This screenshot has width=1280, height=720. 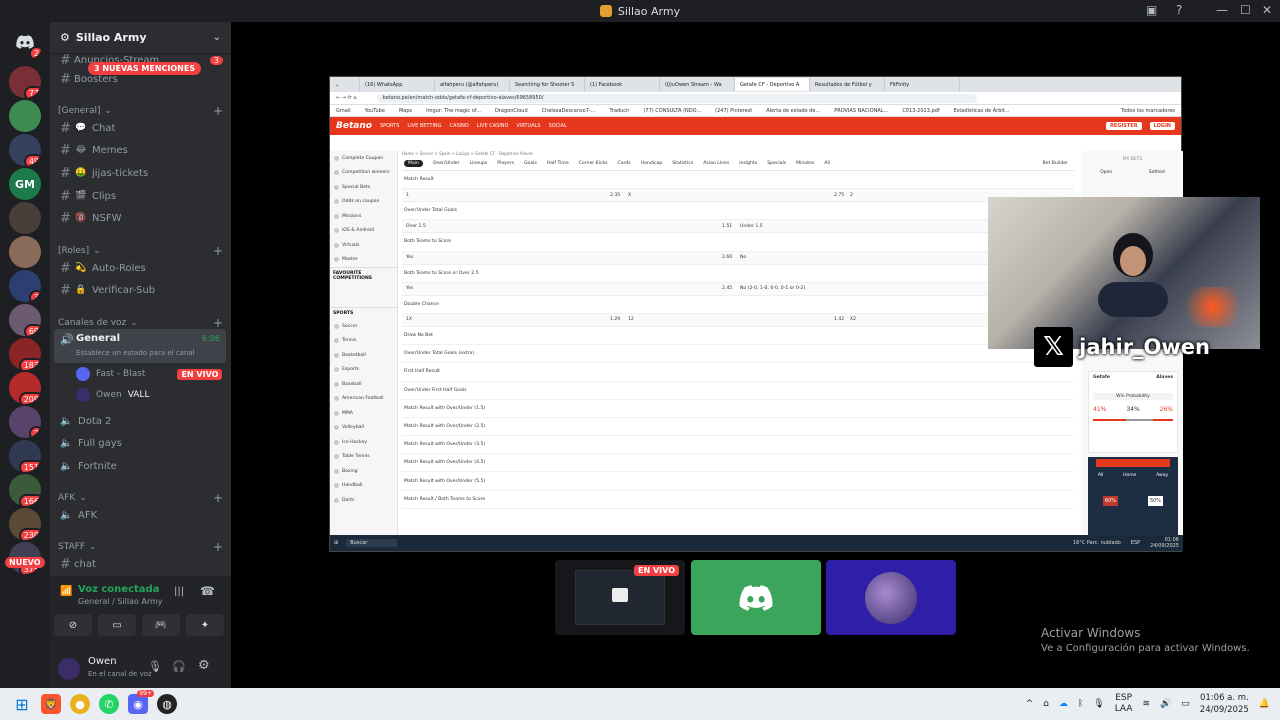 What do you see at coordinates (140, 79) in the screenshot?
I see `channel-boosters: # Boosters` at bounding box center [140, 79].